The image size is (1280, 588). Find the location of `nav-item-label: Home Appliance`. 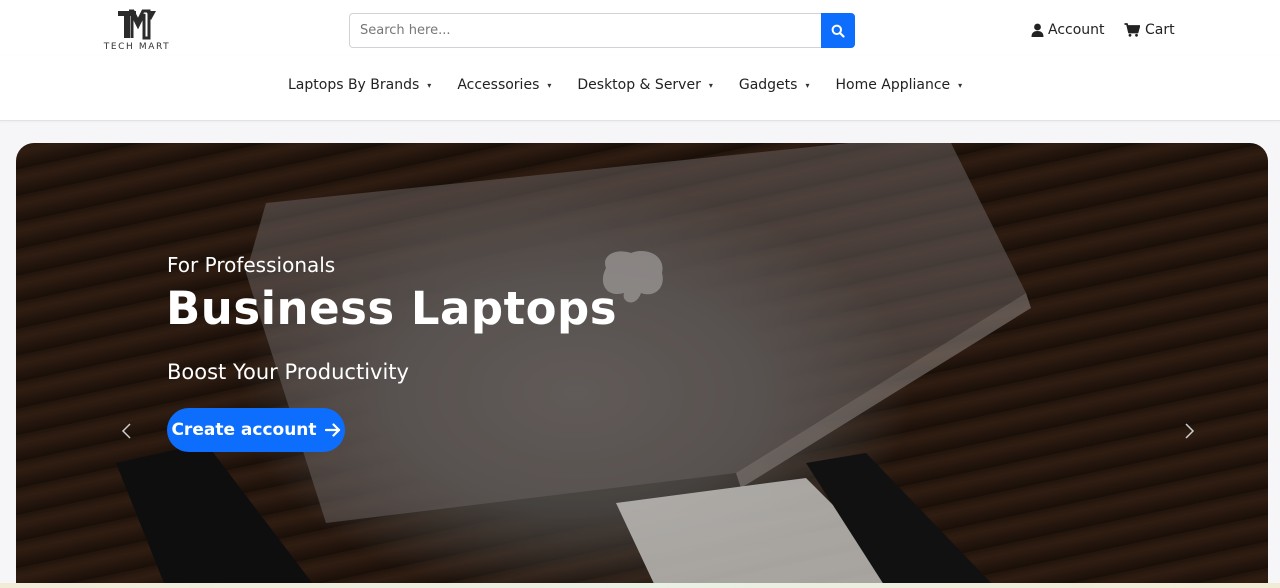

nav-item-label: Home Appliance is located at coordinates (893, 85).